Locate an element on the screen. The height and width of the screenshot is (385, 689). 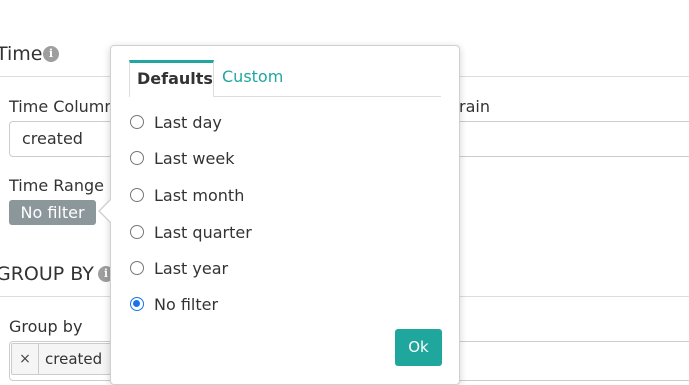
radio-label: Last day is located at coordinates (188, 122).